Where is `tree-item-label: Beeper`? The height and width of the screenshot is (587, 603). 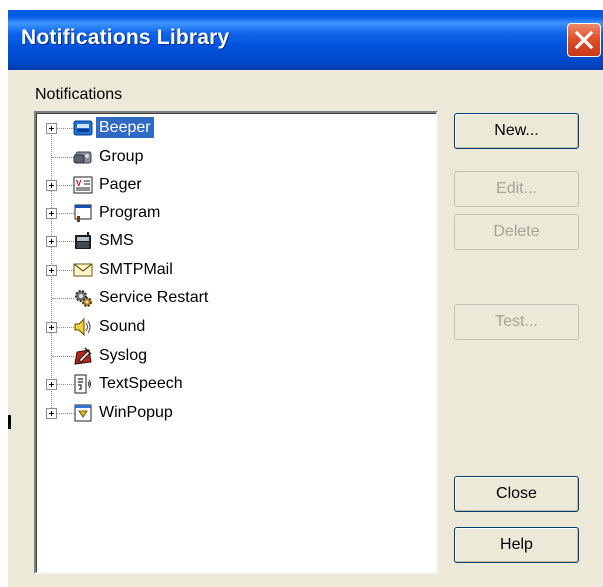
tree-item-label: Beeper is located at coordinates (125, 127).